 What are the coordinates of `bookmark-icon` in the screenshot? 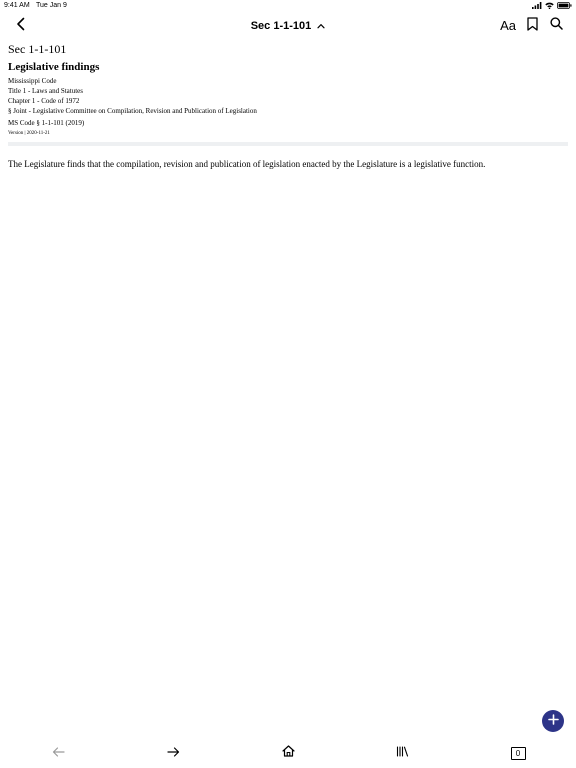 It's located at (532, 26).